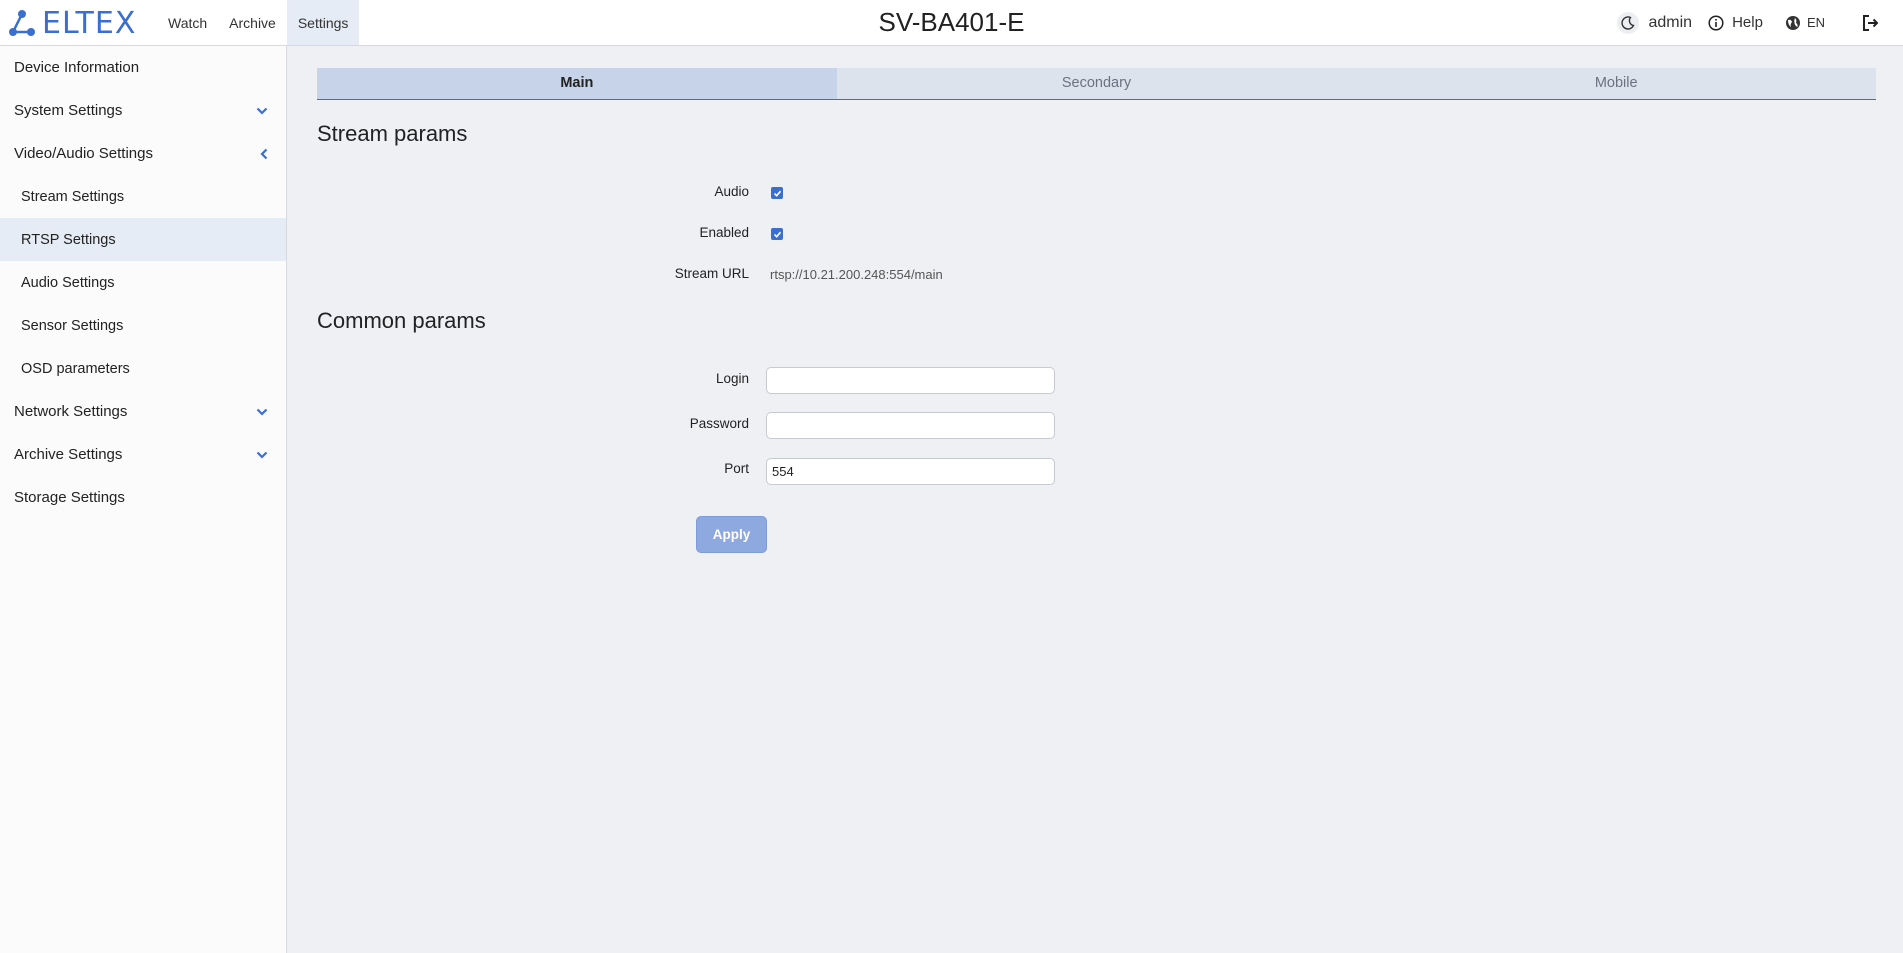 Image resolution: width=1903 pixels, height=953 pixels. I want to click on sidebar-item-sensor-settings: Sensor Settings, so click(143, 325).